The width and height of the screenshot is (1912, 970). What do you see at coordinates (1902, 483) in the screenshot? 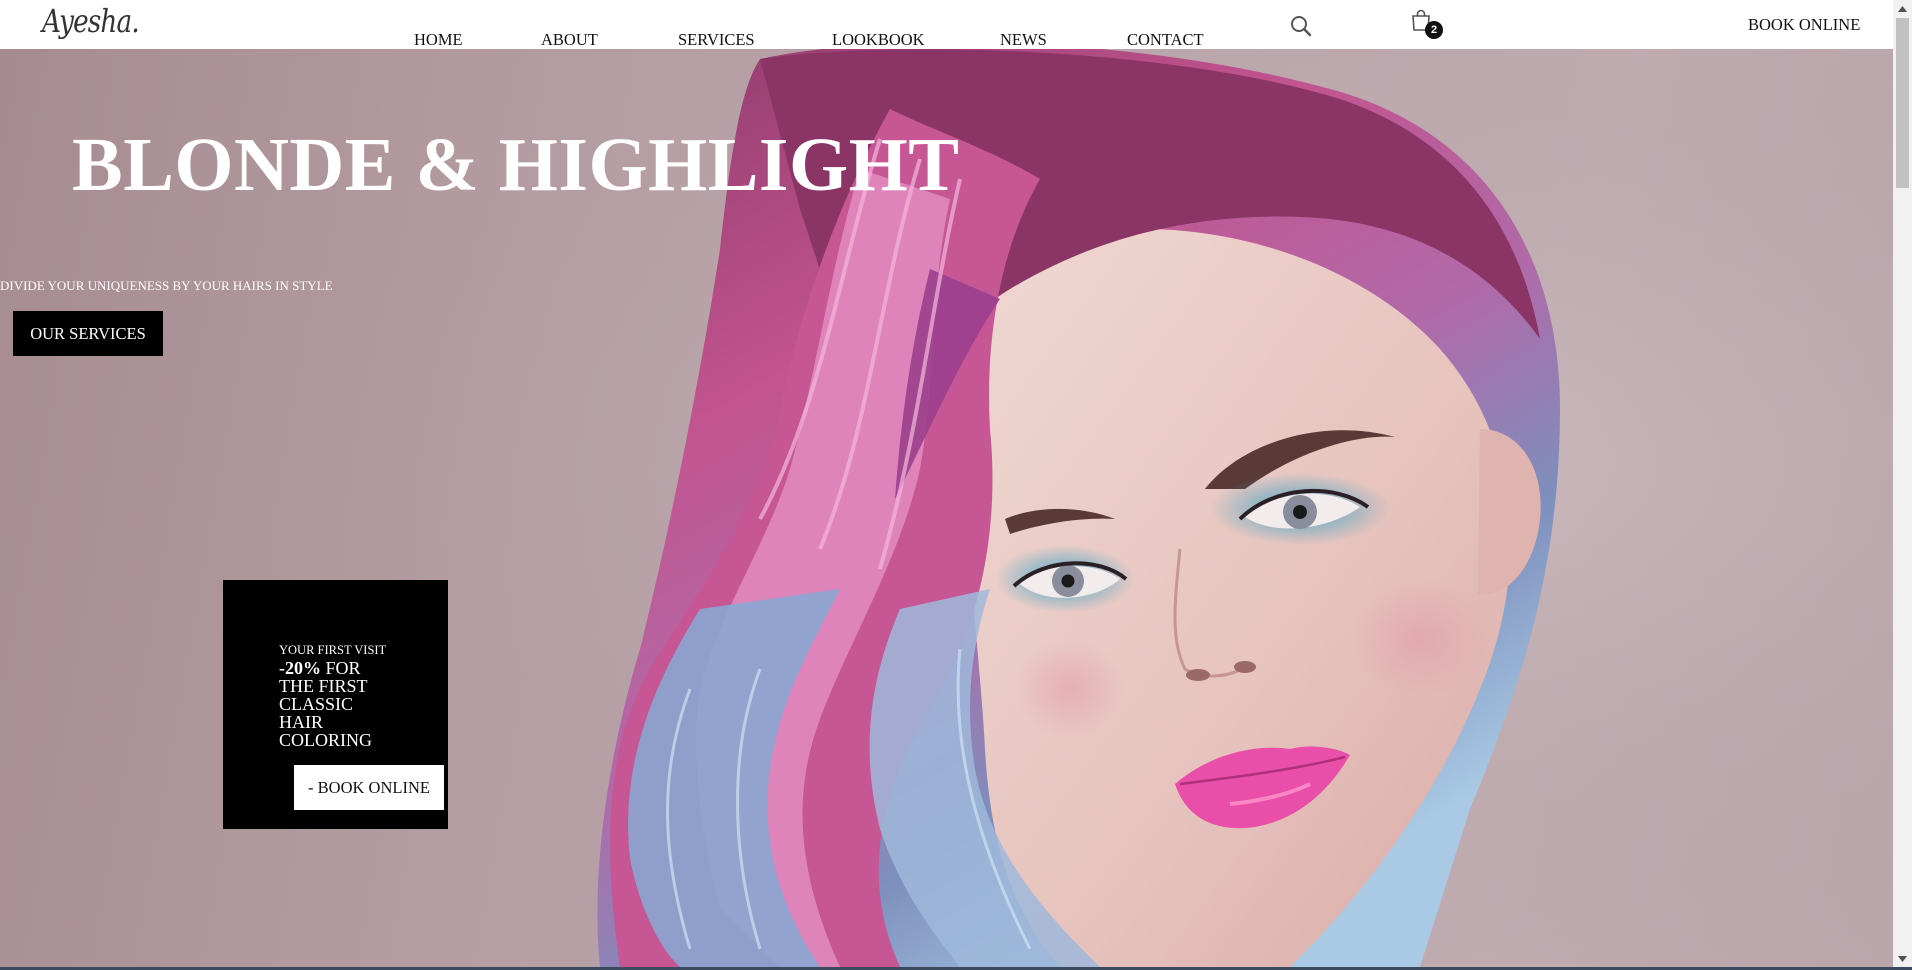
I see `page-scrollbar` at bounding box center [1902, 483].